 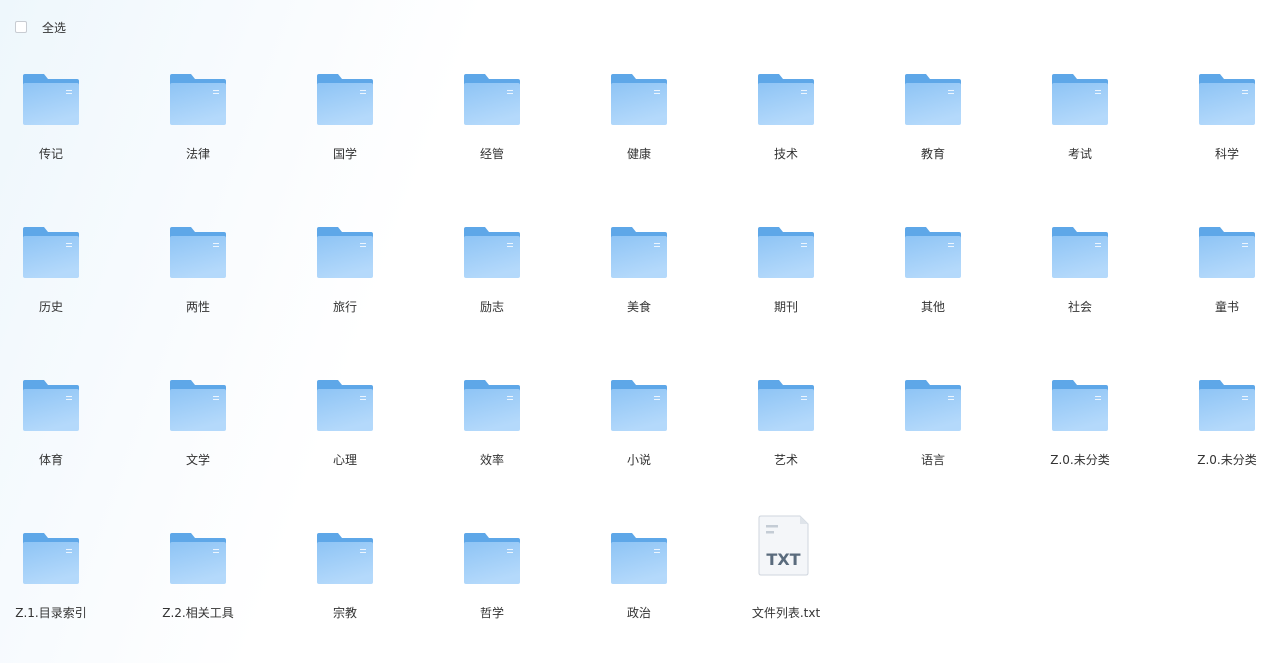 I want to click on item-label: 旅行, so click(x=344, y=307).